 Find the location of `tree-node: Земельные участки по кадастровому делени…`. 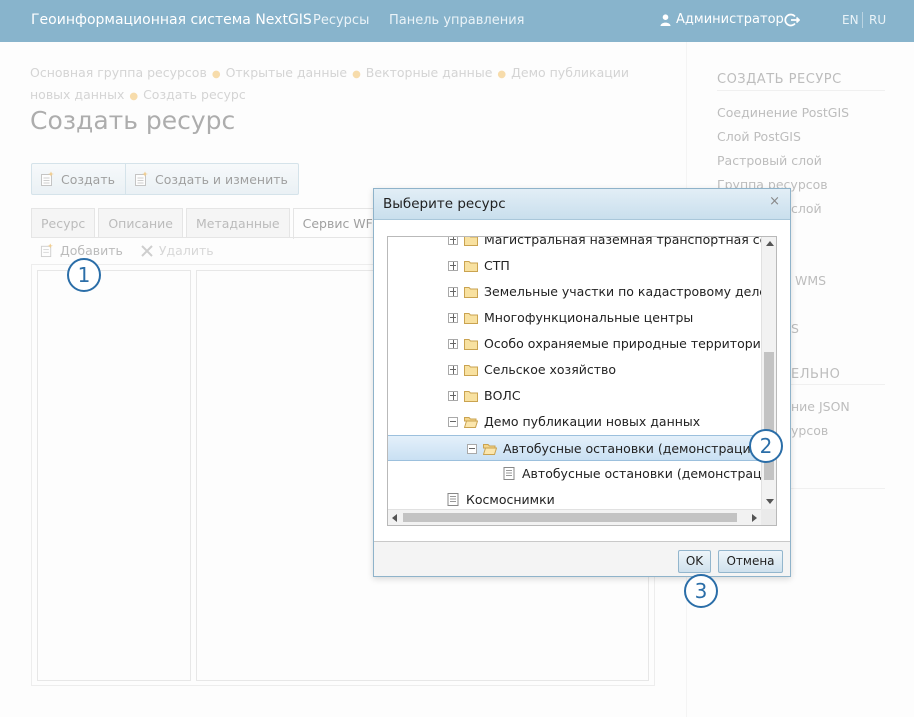

tree-node: Земельные участки по кадастровому делени… is located at coordinates (582, 292).